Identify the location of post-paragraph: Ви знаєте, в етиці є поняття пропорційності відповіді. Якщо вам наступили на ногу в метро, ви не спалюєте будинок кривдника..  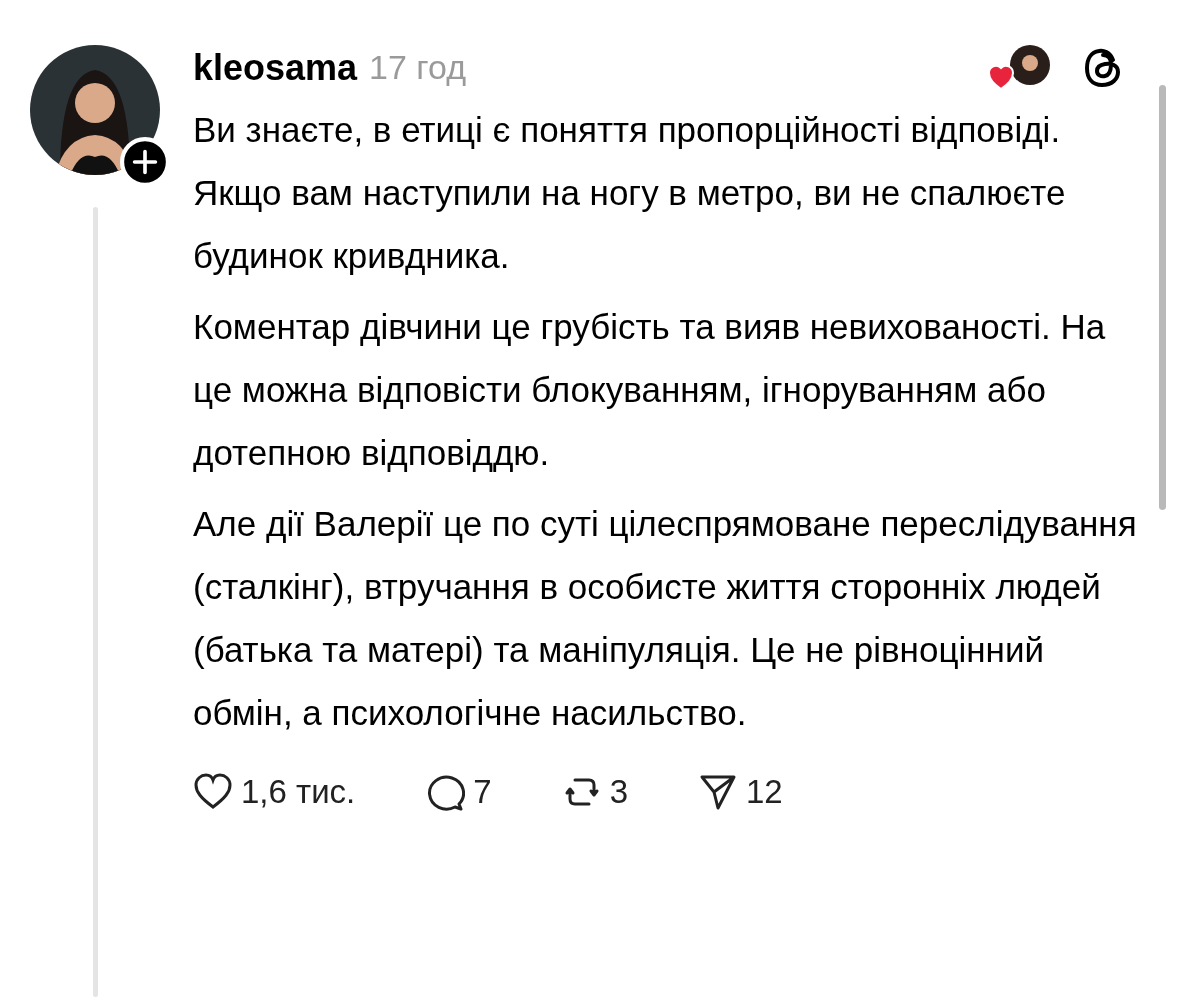
(630, 193).